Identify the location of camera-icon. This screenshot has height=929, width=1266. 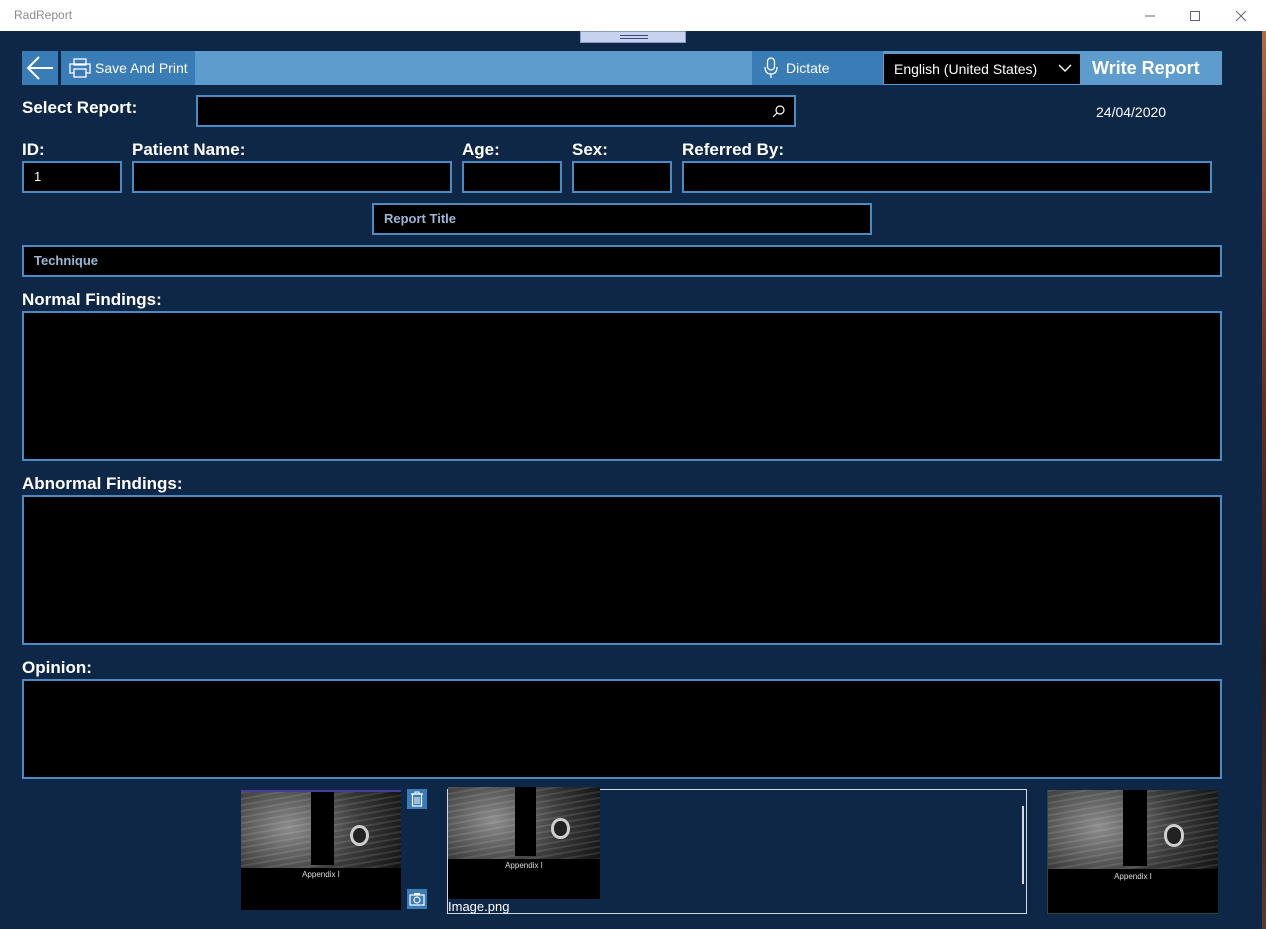
(417, 899).